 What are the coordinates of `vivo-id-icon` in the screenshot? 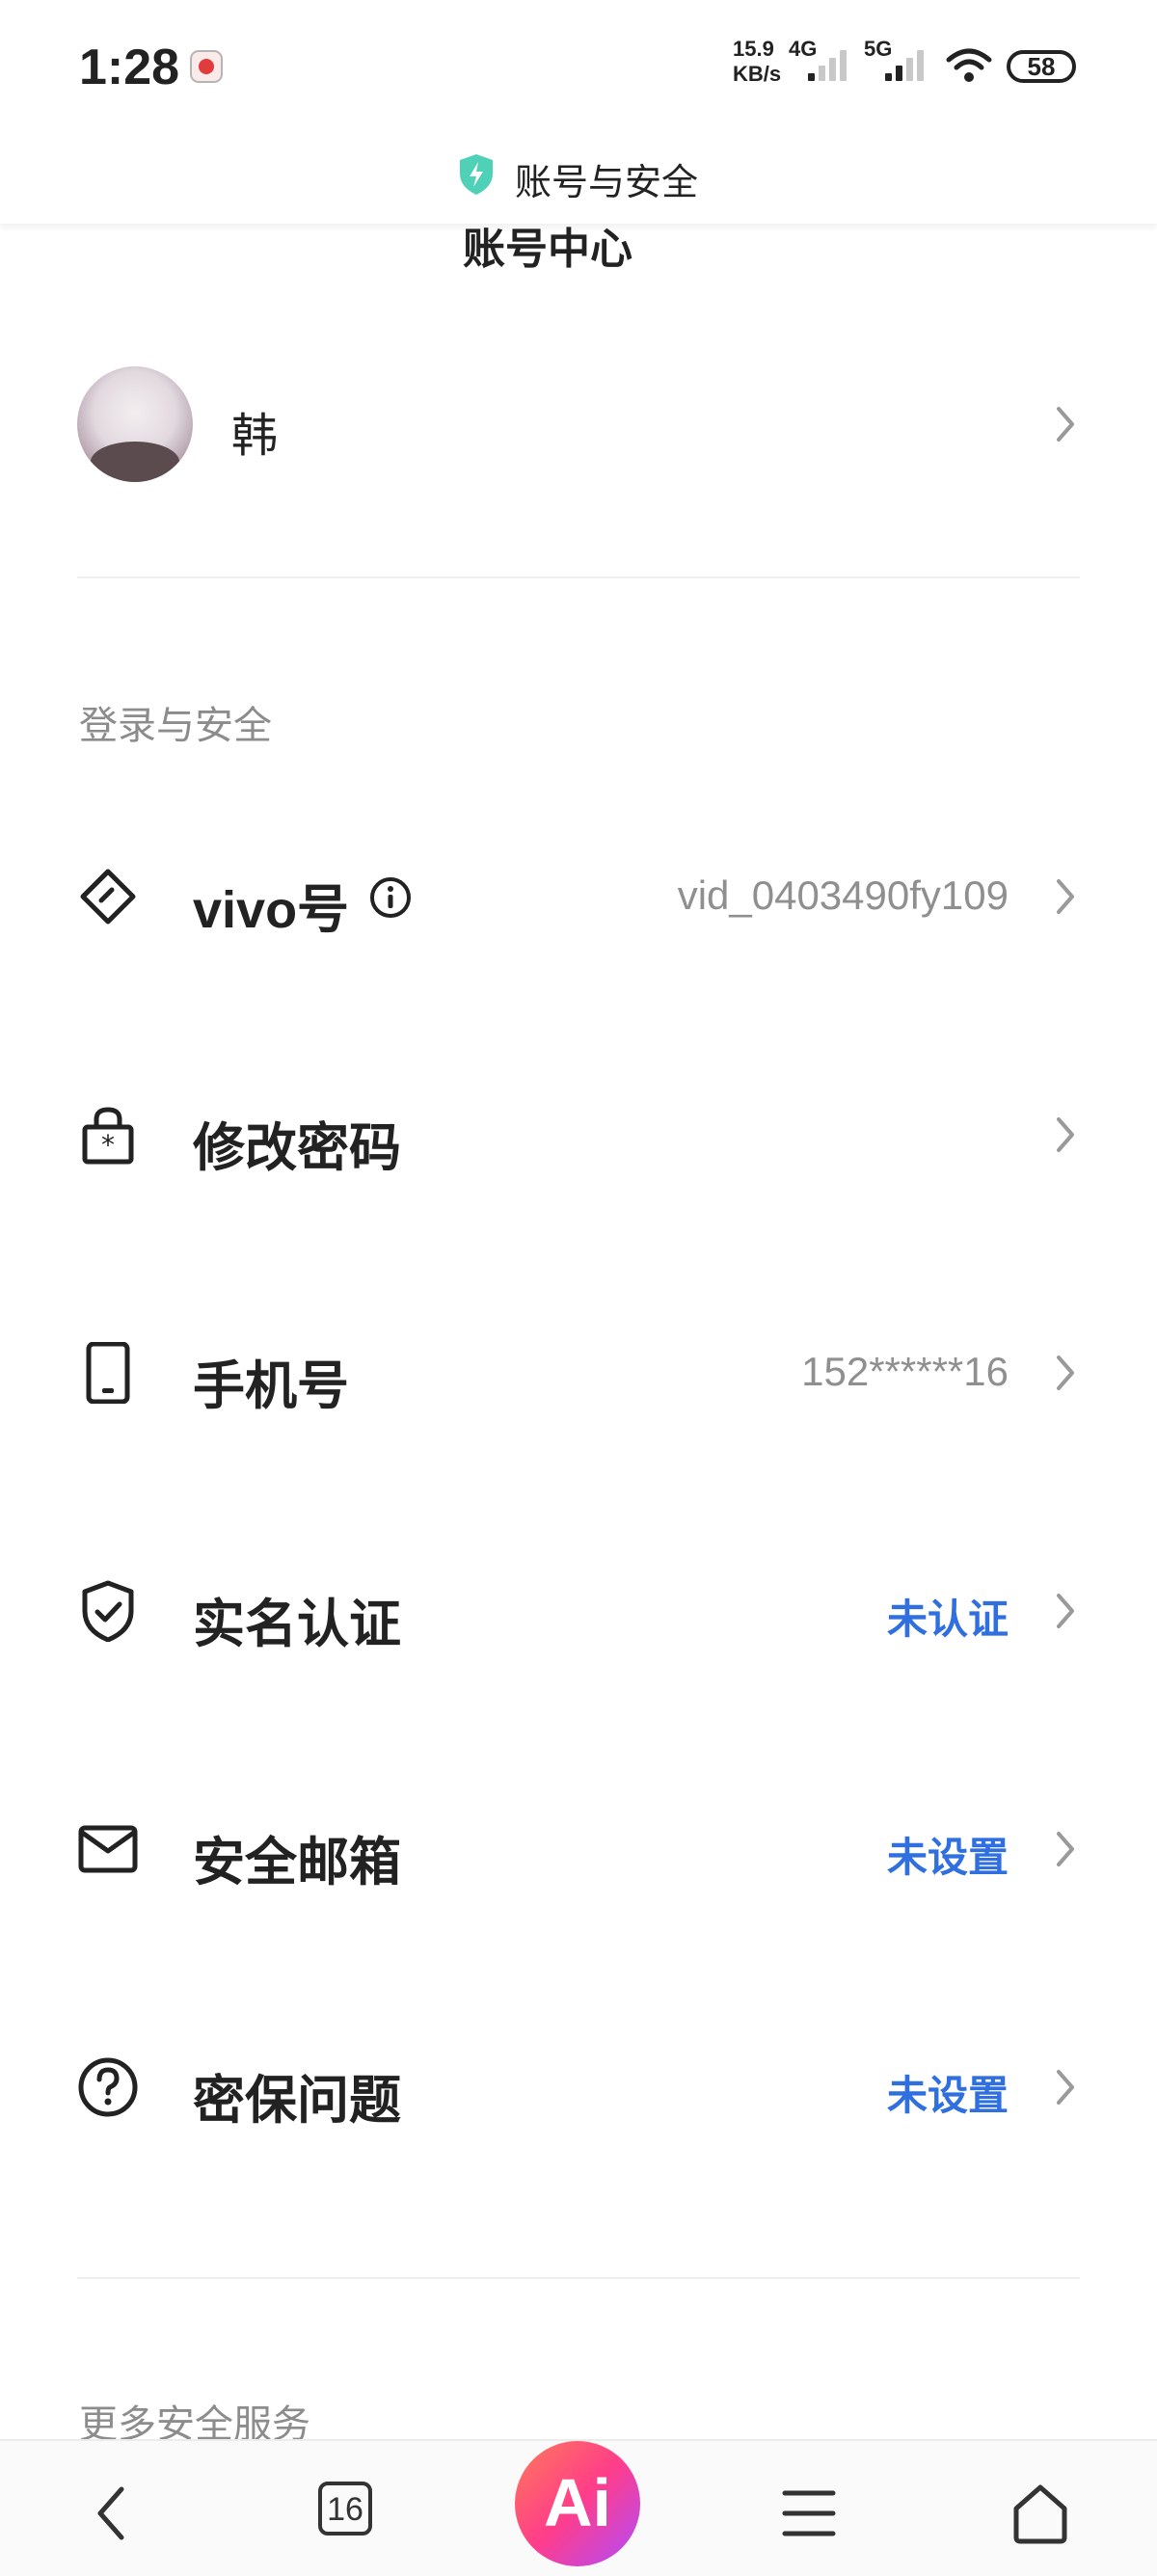 It's located at (108, 897).